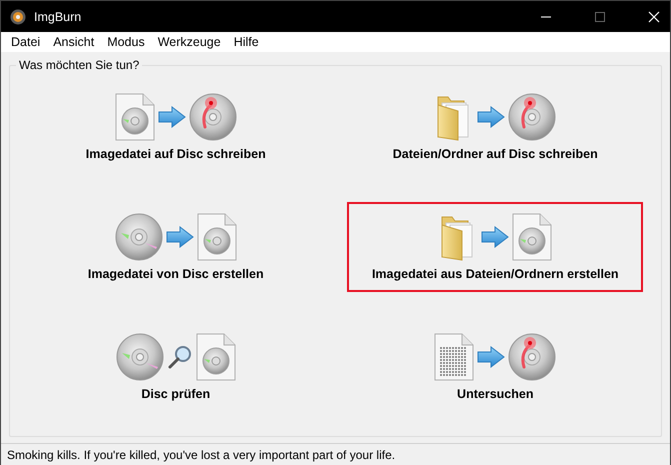 This screenshot has width=671, height=465. Describe the element at coordinates (190, 42) in the screenshot. I see `menu-item: Werkzeuge` at that location.